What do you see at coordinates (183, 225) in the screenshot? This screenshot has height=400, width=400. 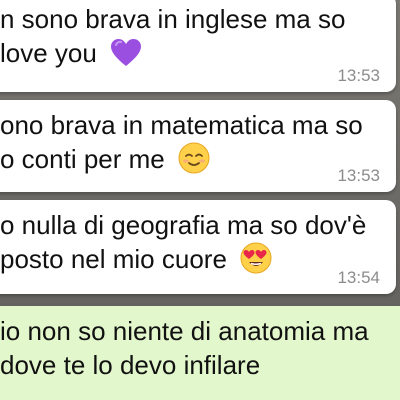 I see `message-text-line: o nulla di geografia ma so dov'è` at bounding box center [183, 225].